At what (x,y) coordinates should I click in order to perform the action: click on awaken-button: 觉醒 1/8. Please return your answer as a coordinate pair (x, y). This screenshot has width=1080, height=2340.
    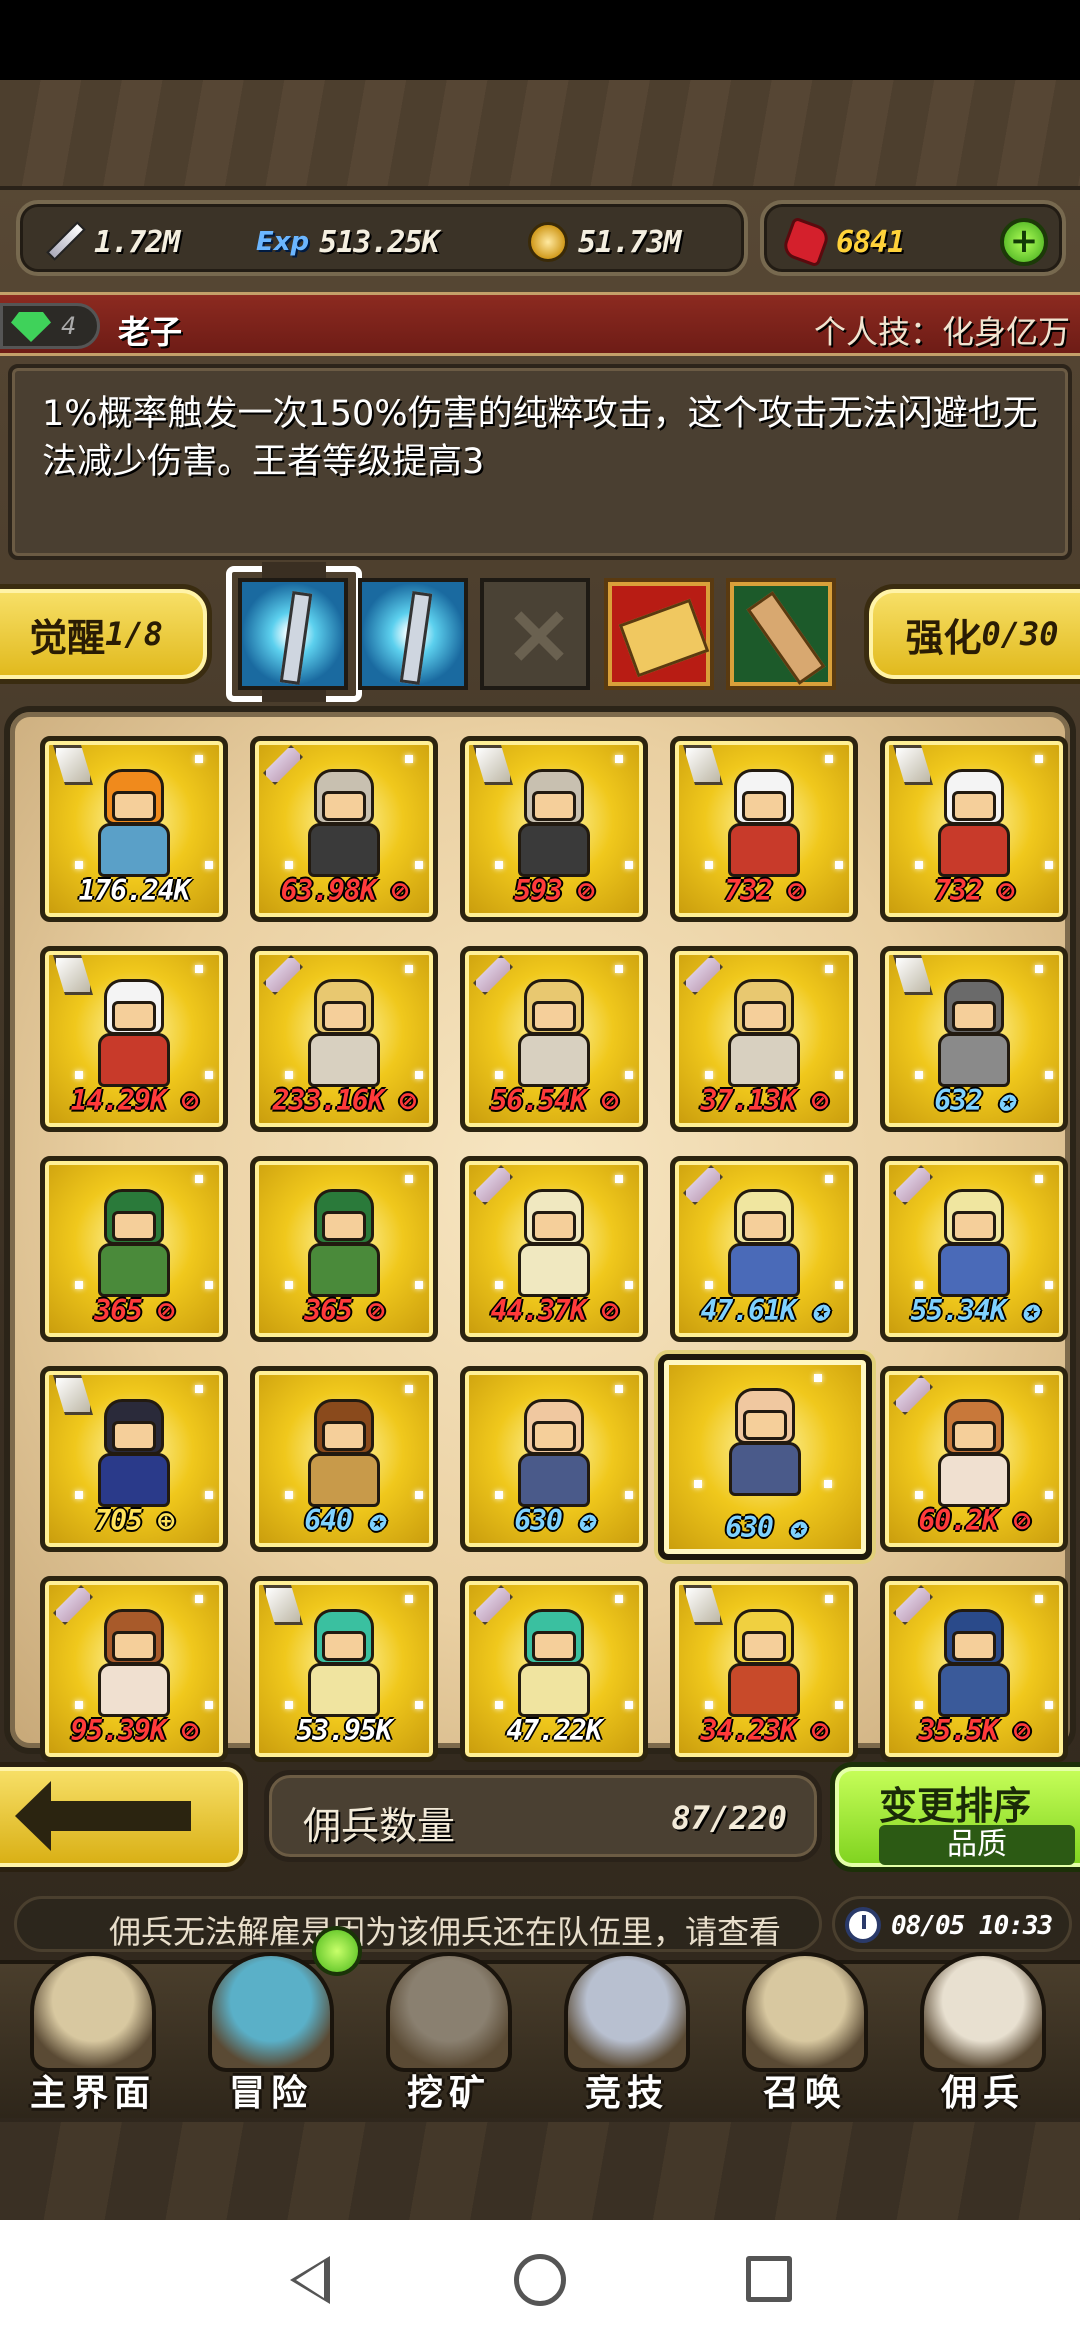
    Looking at the image, I should click on (106, 634).